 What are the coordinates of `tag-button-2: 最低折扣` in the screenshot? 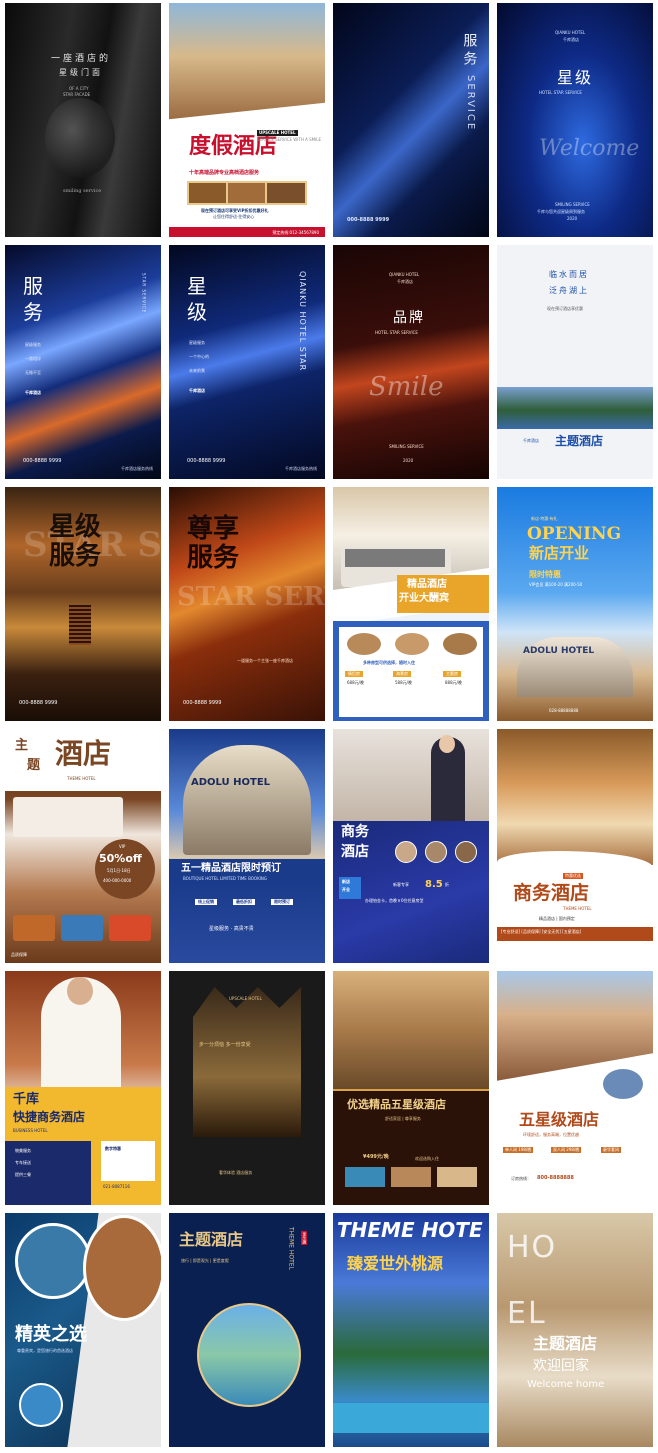 It's located at (244, 902).